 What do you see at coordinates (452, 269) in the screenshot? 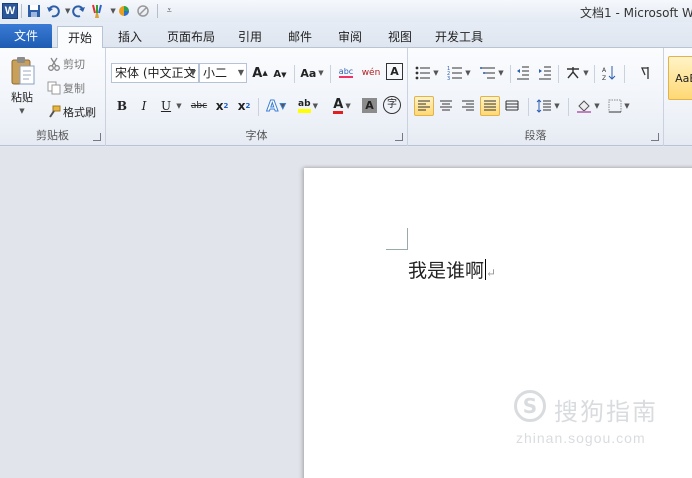
I see `document-body: 我是谁啊 ↵` at bounding box center [452, 269].